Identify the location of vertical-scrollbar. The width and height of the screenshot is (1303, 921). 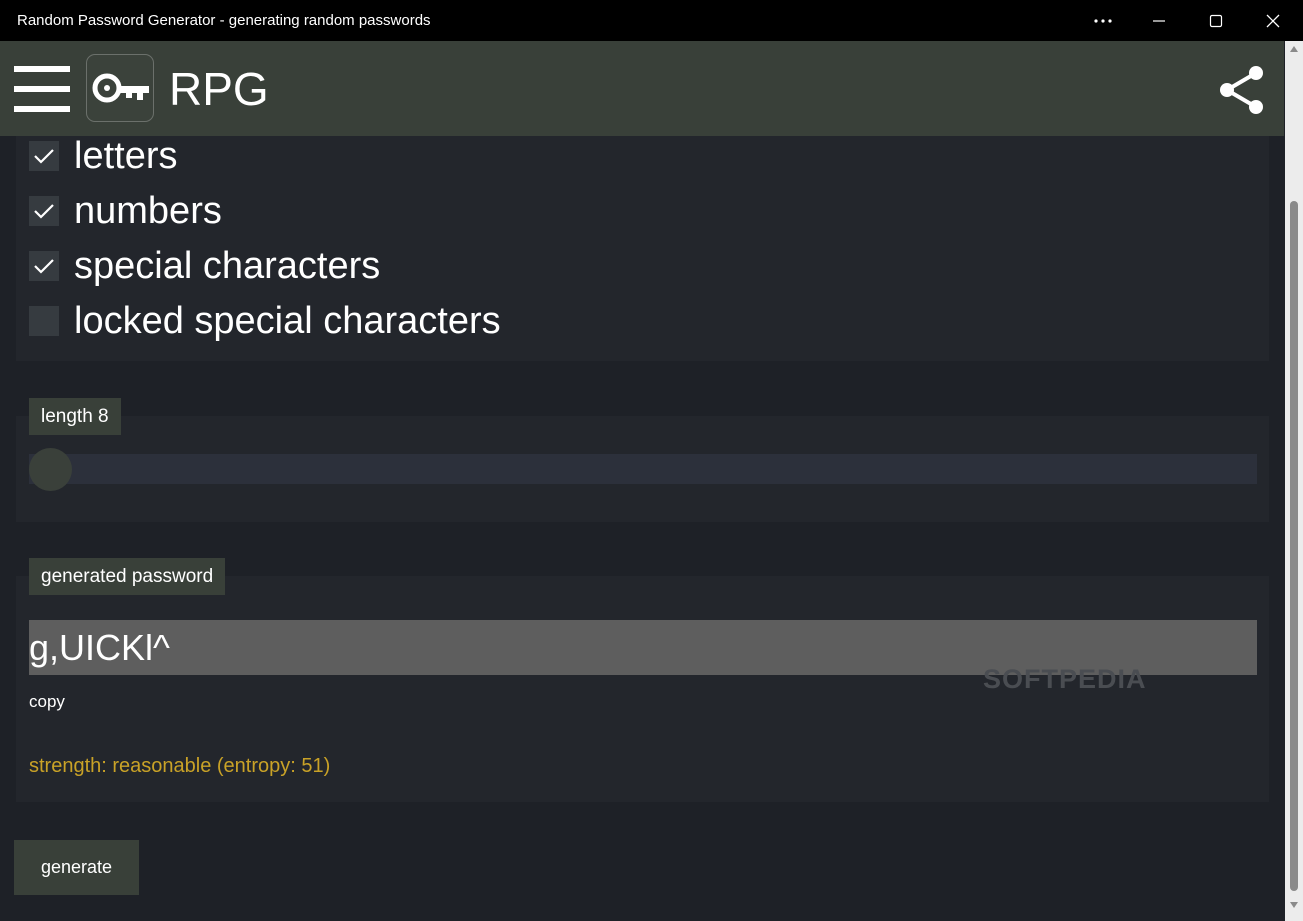
(1294, 481).